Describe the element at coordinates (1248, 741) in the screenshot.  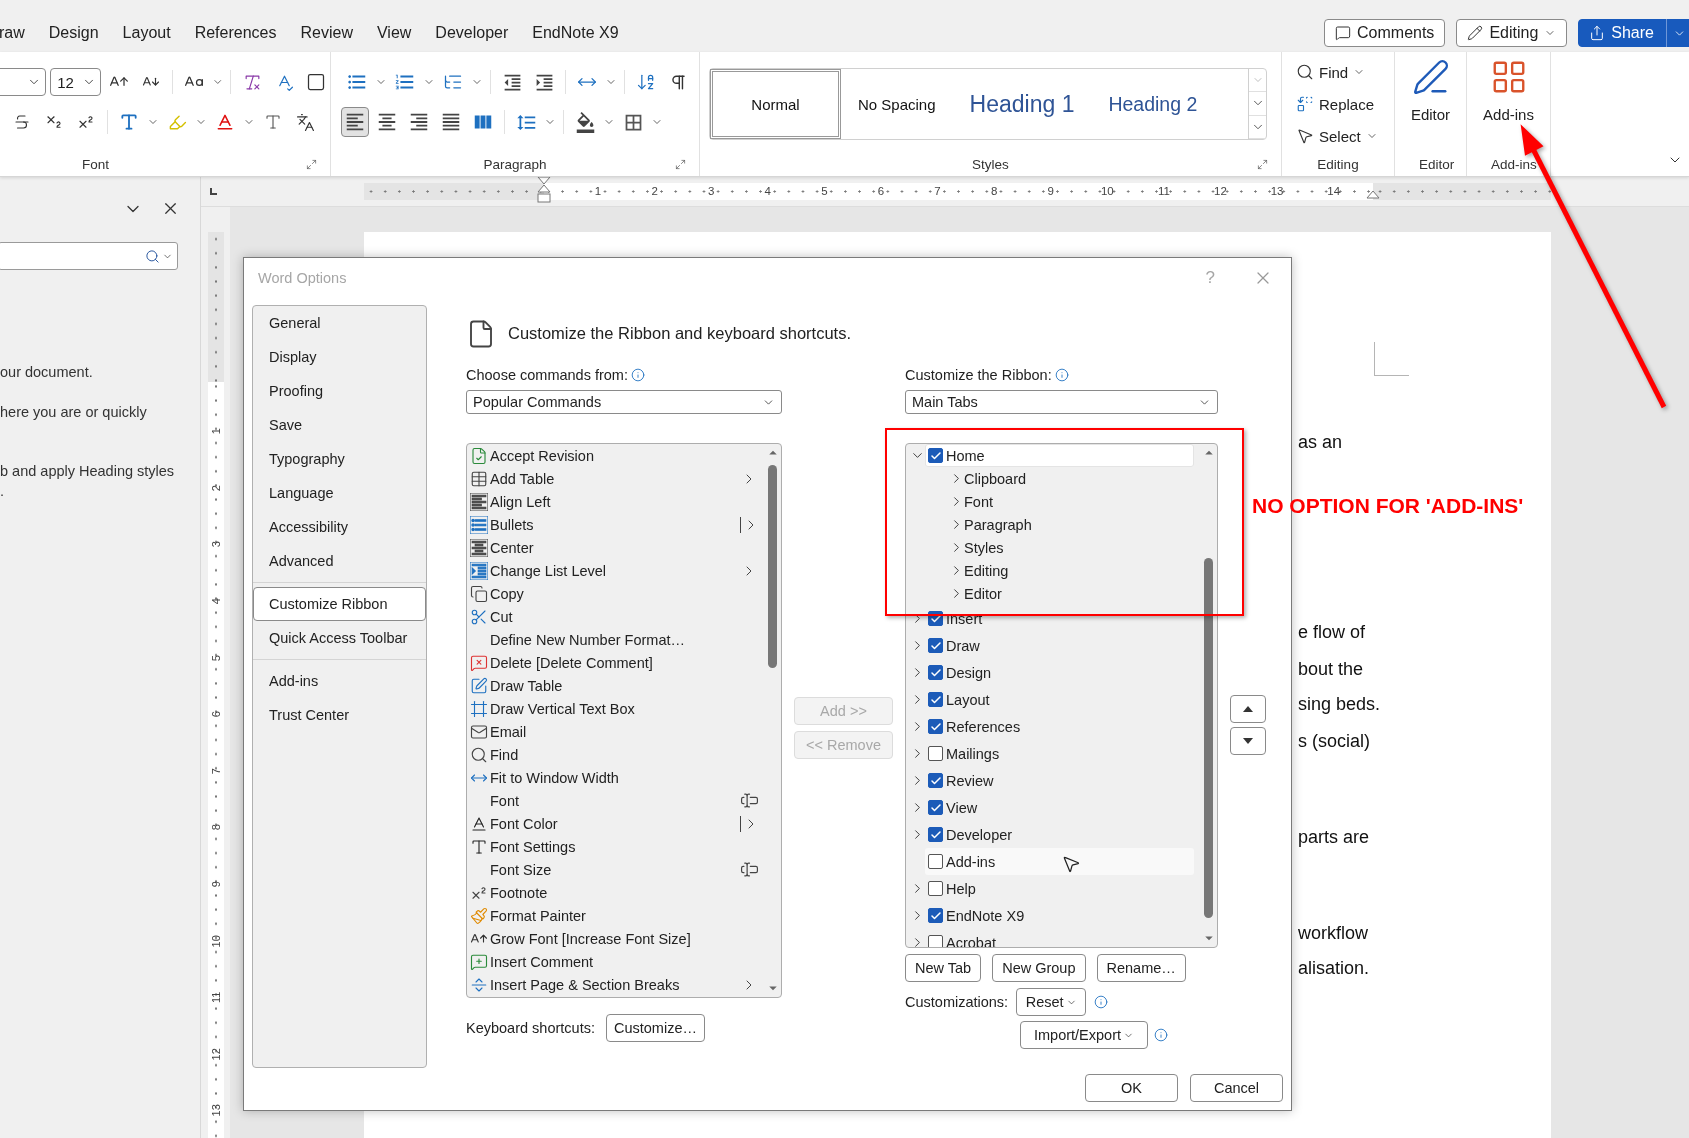
I see `move-down-button` at that location.